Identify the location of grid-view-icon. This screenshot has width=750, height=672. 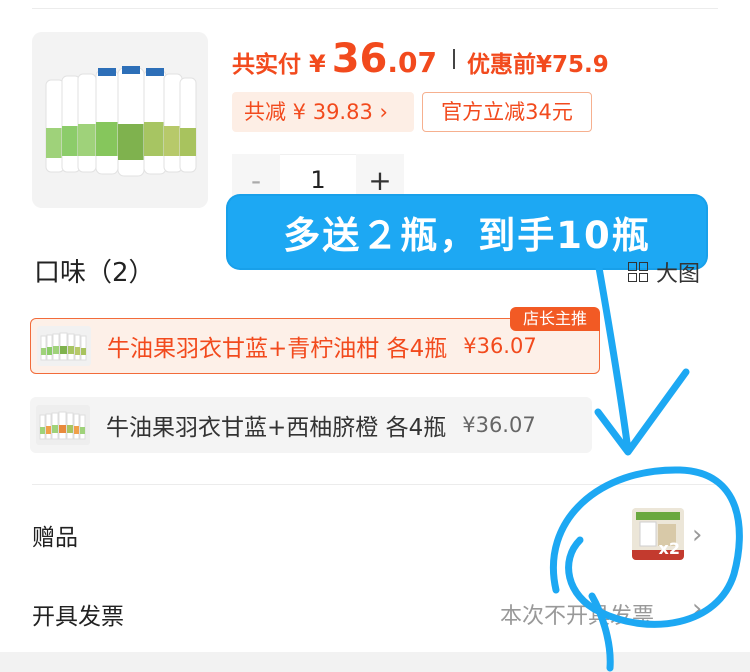
(638, 272).